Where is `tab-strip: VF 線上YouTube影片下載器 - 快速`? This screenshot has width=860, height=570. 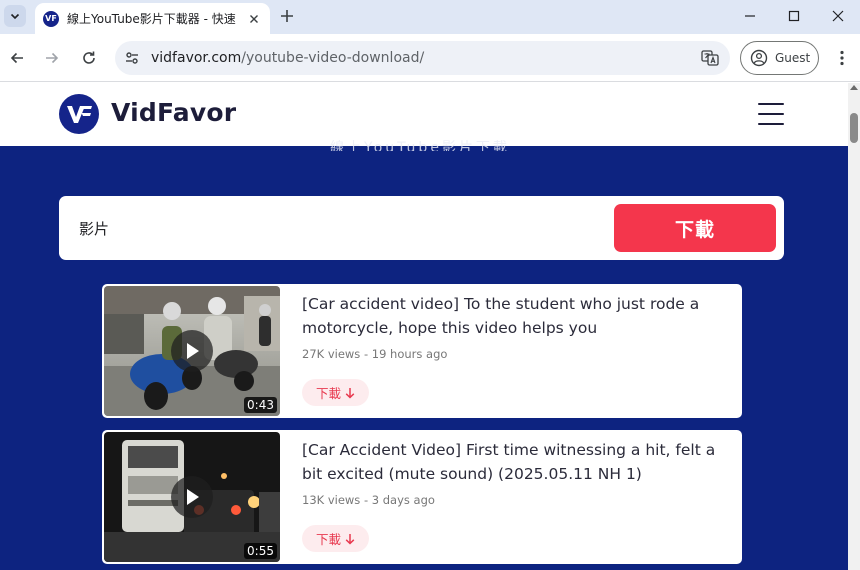 tab-strip: VF 線上YouTube影片下載器 - 快速 is located at coordinates (430, 17).